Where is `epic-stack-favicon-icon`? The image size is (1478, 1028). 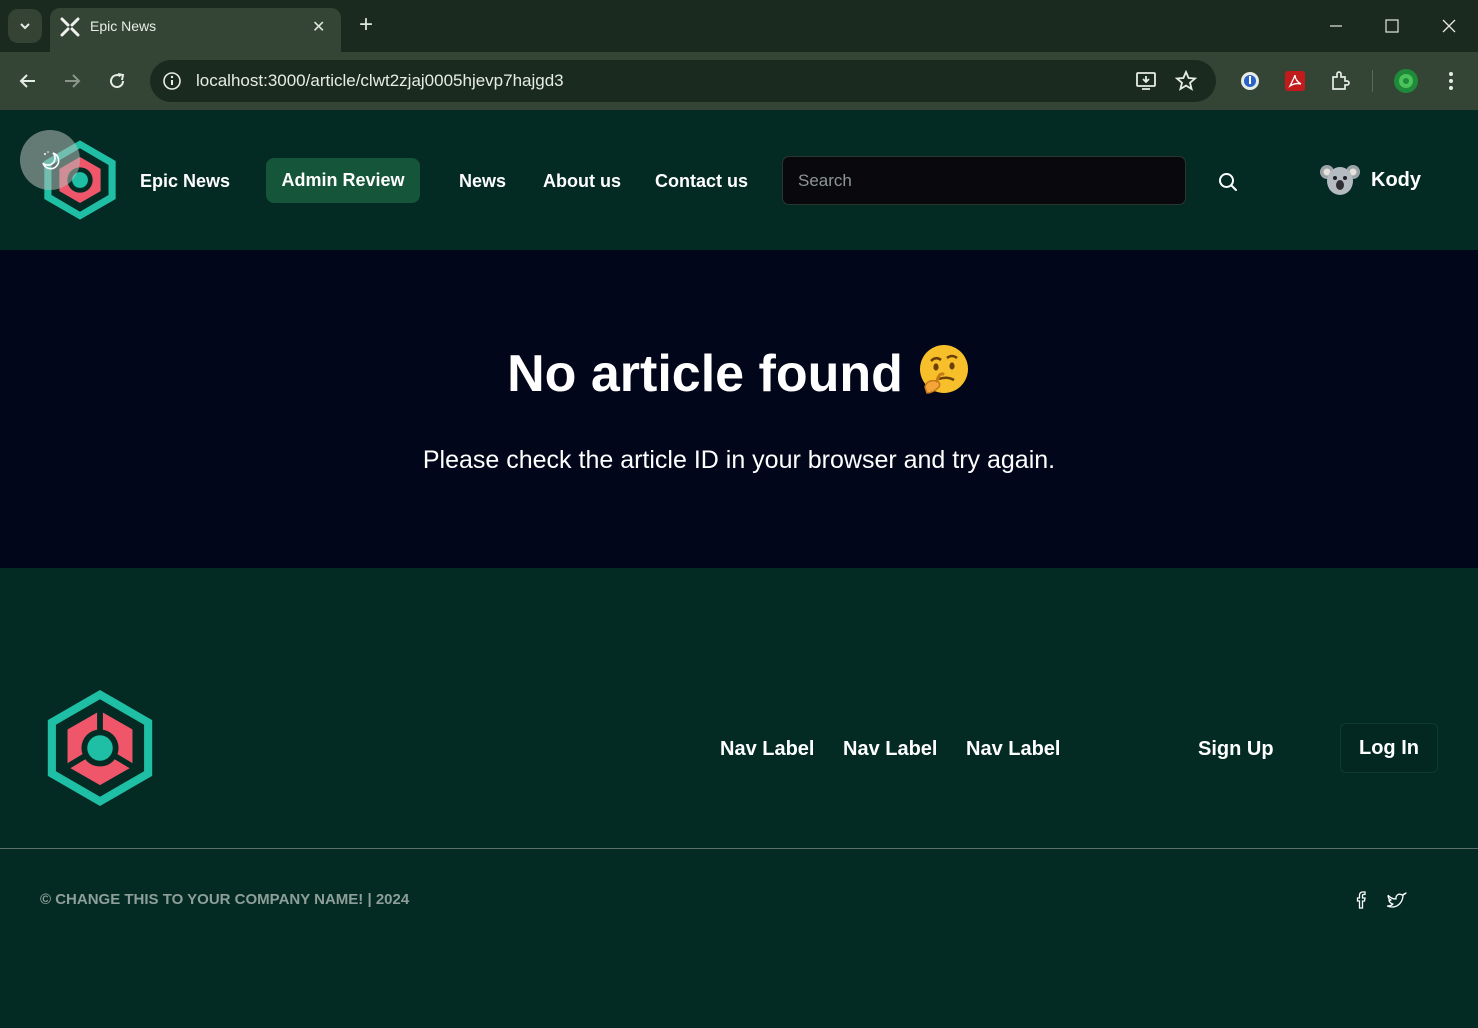 epic-stack-favicon-icon is located at coordinates (70, 27).